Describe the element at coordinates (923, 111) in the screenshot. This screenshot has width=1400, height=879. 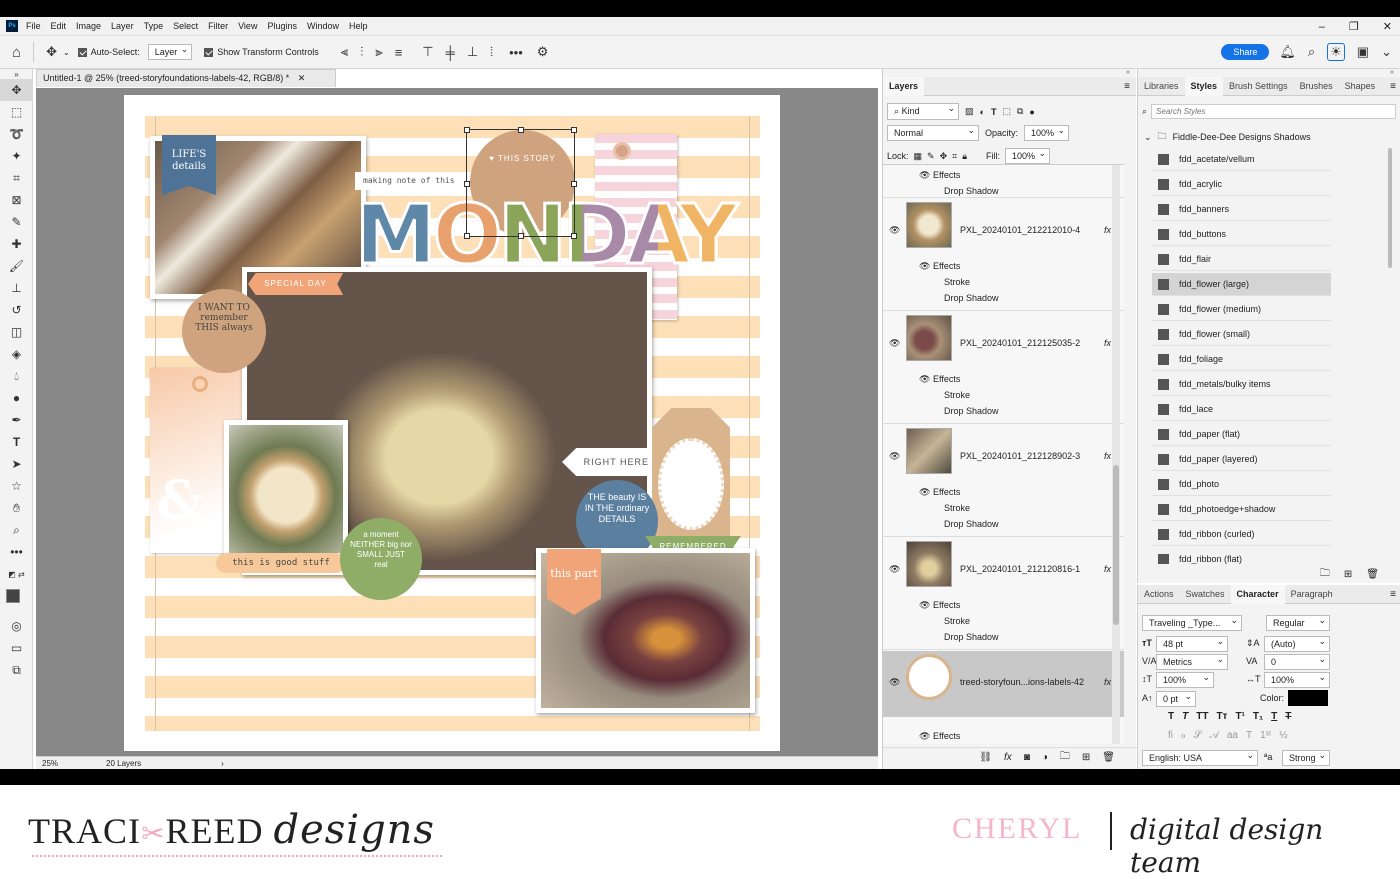
I see `kind-filter-dropdown: ⌕ Kind` at that location.